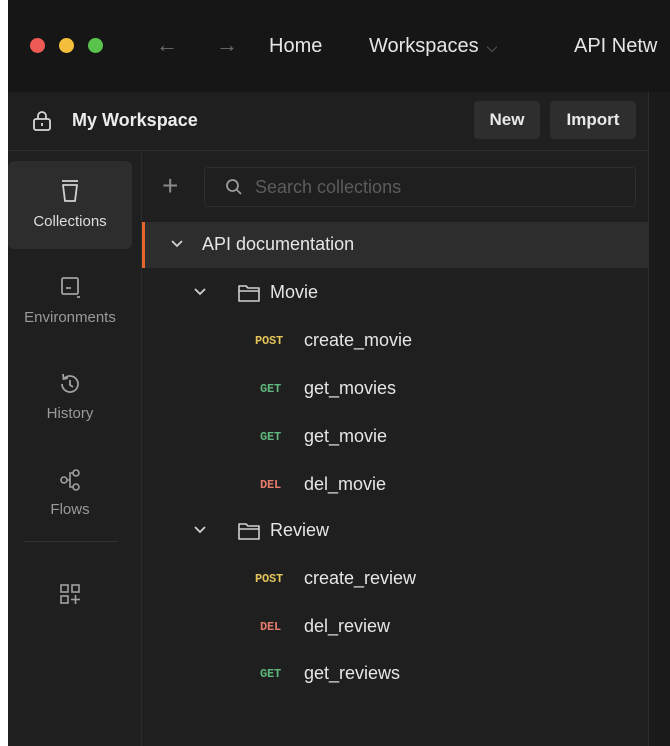  What do you see at coordinates (345, 484) in the screenshot?
I see `request-name: del_movie` at bounding box center [345, 484].